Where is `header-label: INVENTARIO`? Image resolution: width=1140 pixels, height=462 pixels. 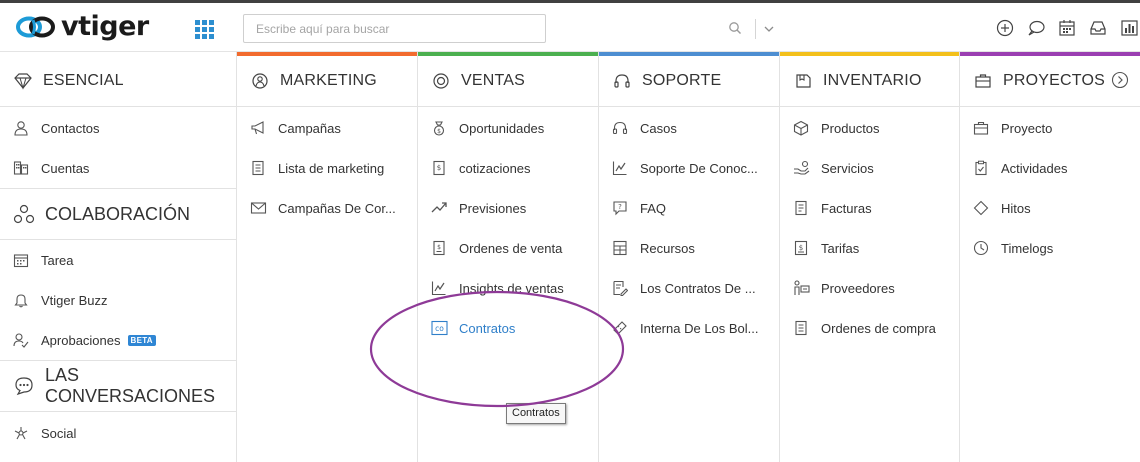
header-label: INVENTARIO is located at coordinates (872, 80).